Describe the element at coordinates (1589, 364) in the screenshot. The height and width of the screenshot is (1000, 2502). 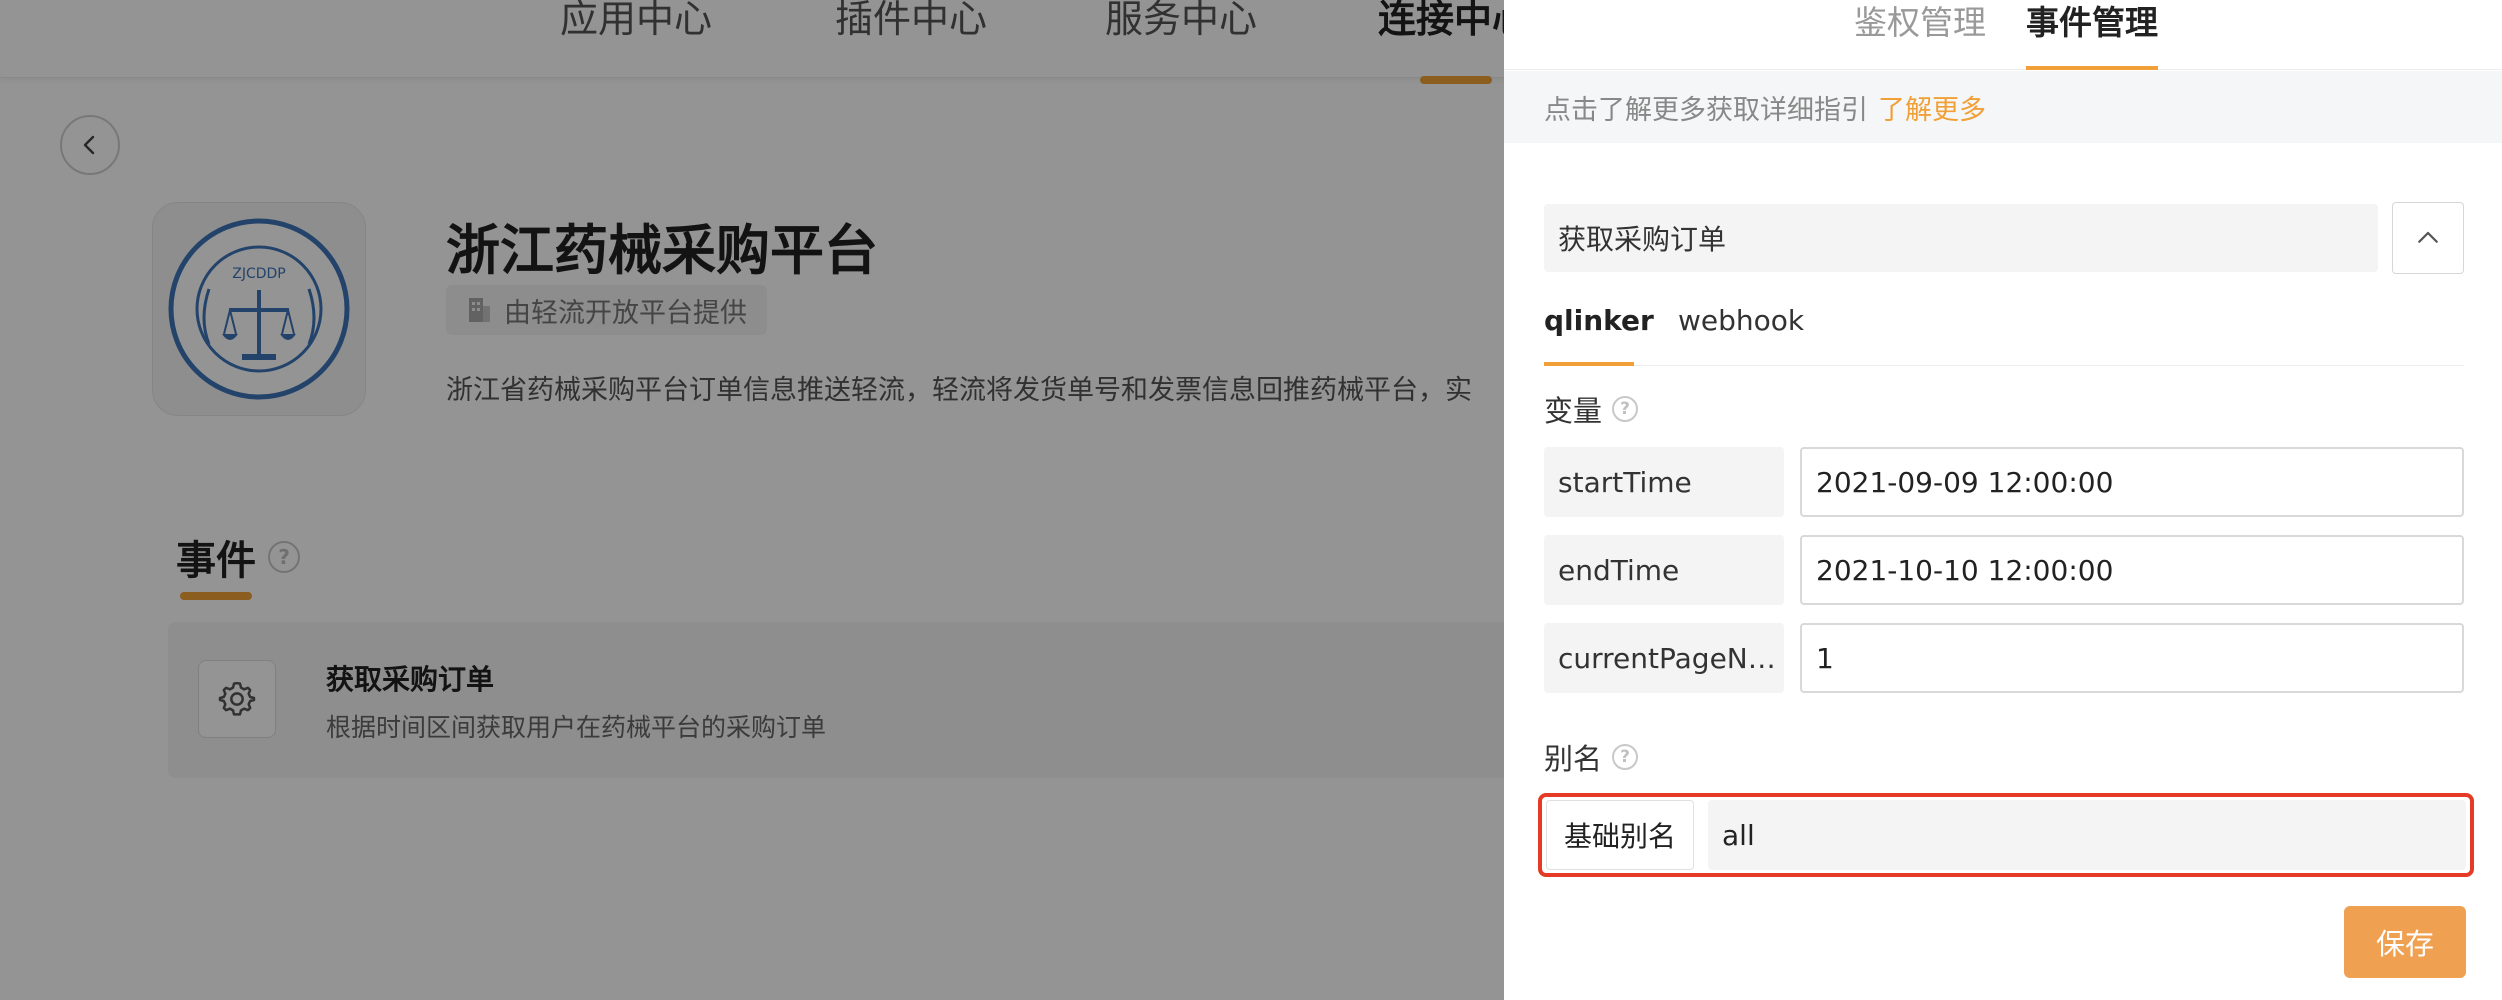
I see `sub-tab-active-indicator` at that location.